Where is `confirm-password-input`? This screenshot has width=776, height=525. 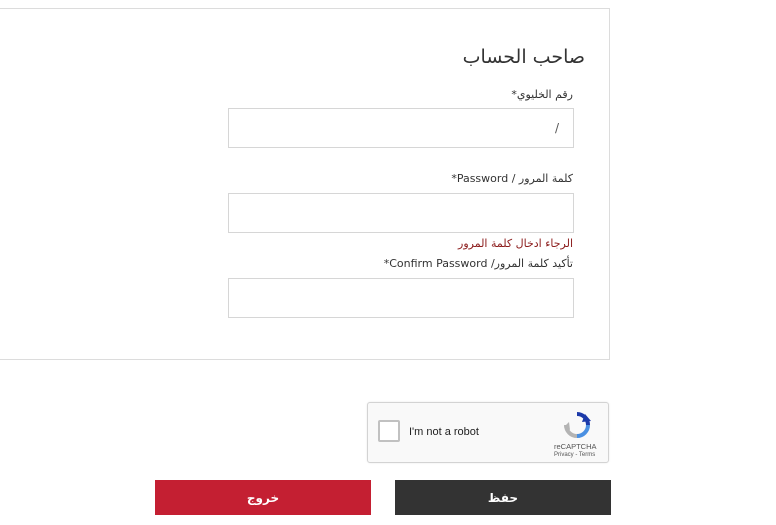
confirm-password-input is located at coordinates (401, 298).